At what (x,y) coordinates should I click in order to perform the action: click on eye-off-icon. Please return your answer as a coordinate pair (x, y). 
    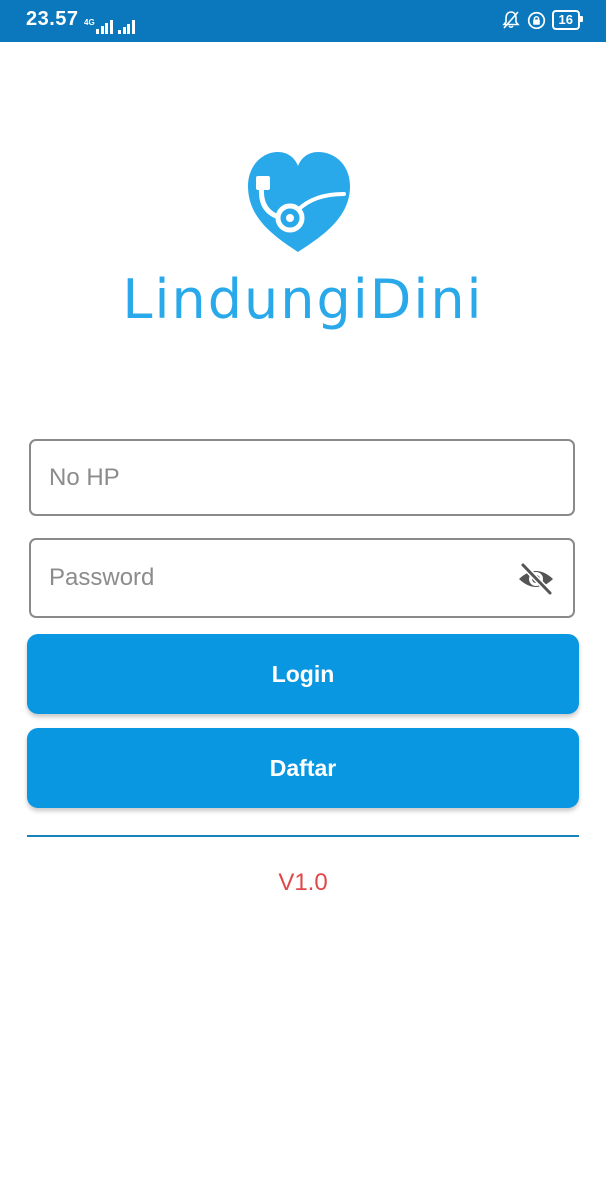
    Looking at the image, I should click on (536, 579).